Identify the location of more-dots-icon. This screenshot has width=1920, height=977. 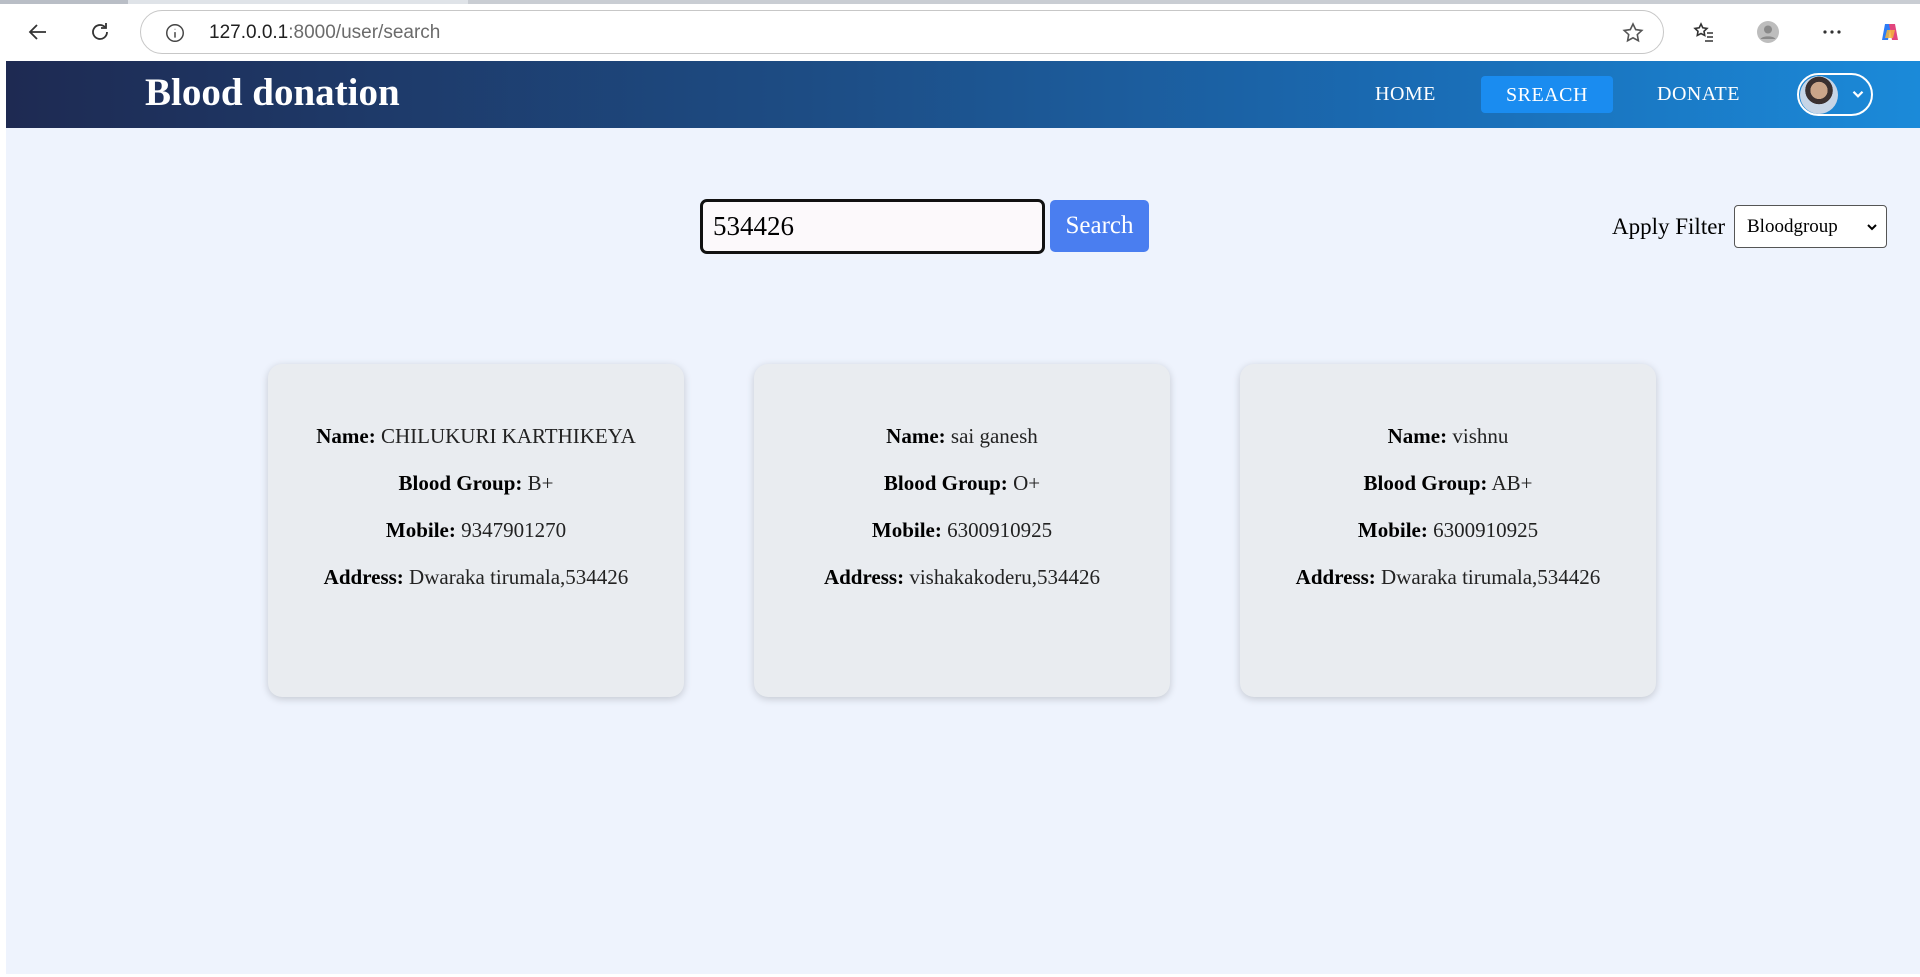
(1832, 32).